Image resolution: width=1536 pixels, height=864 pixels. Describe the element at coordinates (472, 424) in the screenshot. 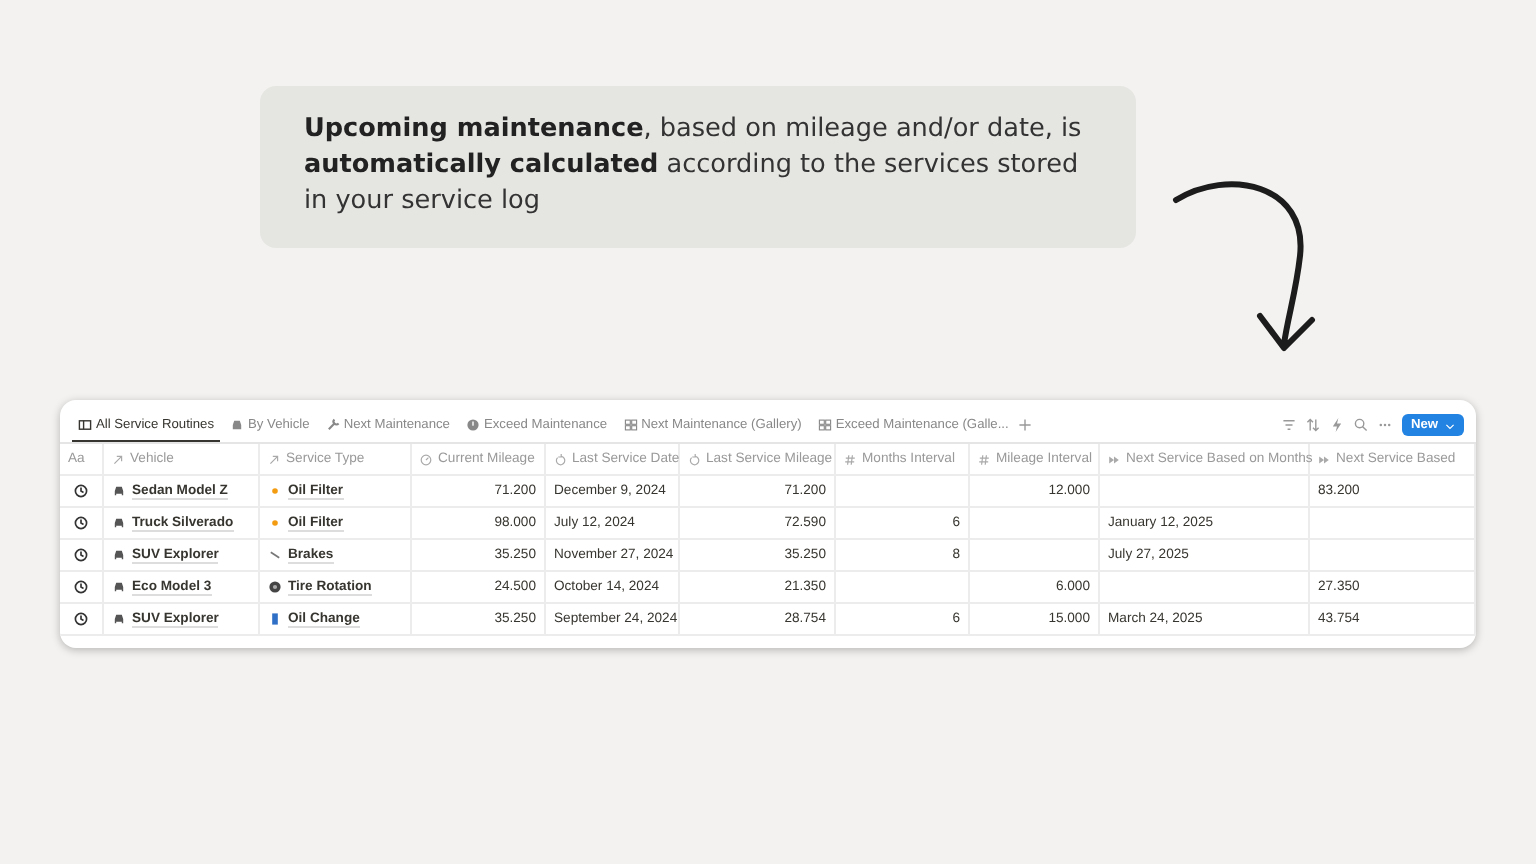

I see `alert-icon` at that location.